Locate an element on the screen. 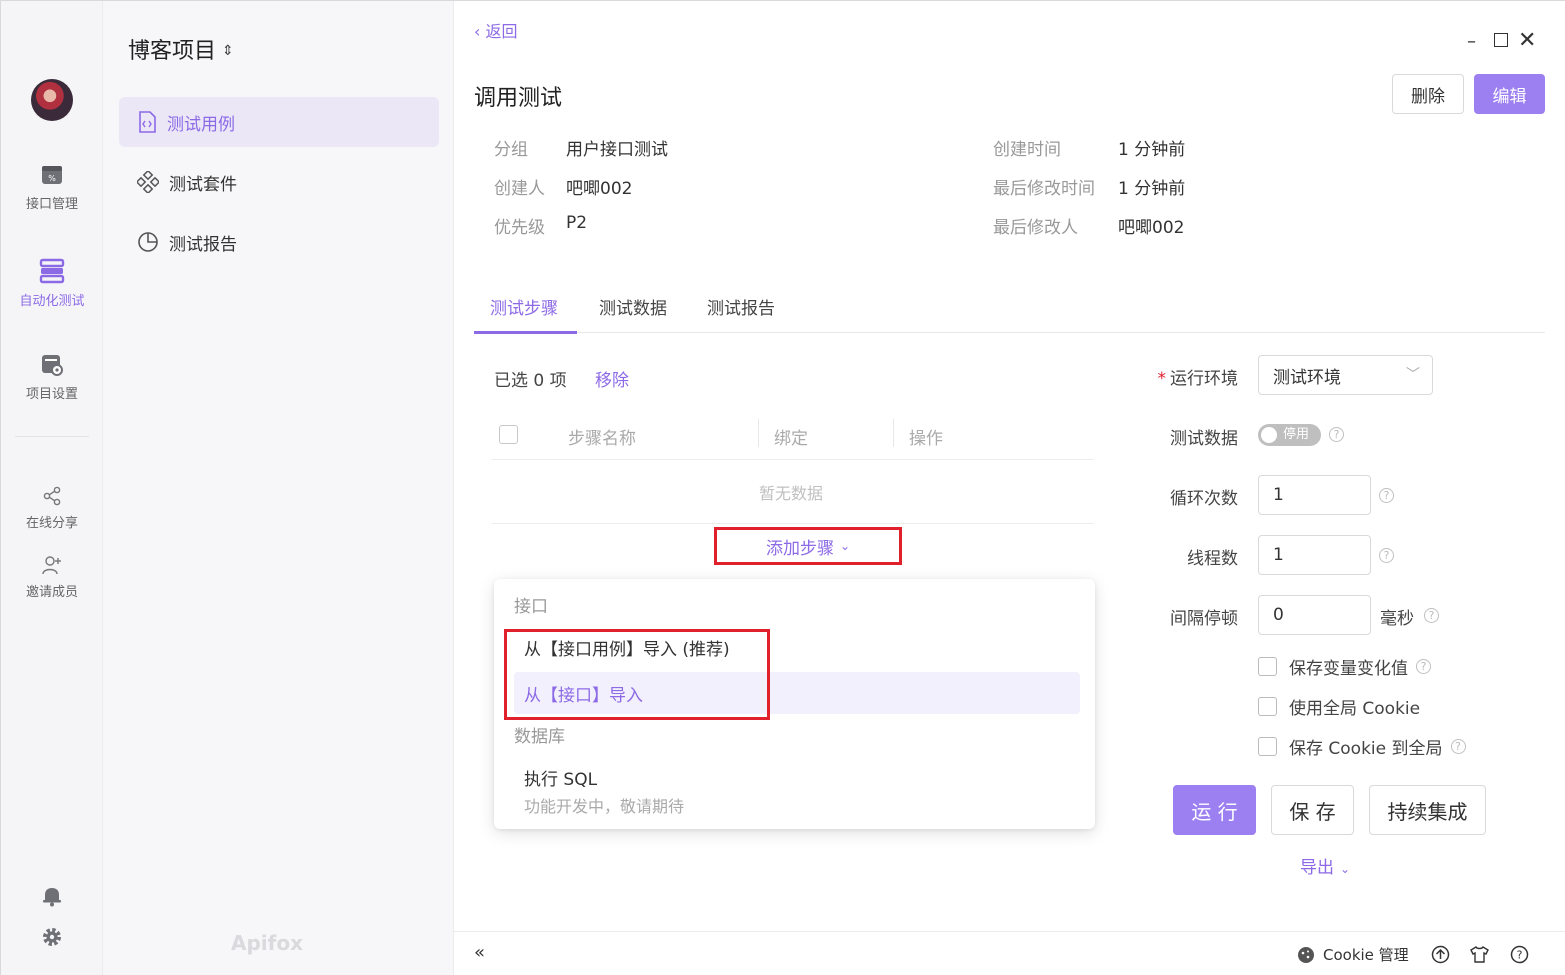  rail-label: 在线分享 is located at coordinates (51, 523).